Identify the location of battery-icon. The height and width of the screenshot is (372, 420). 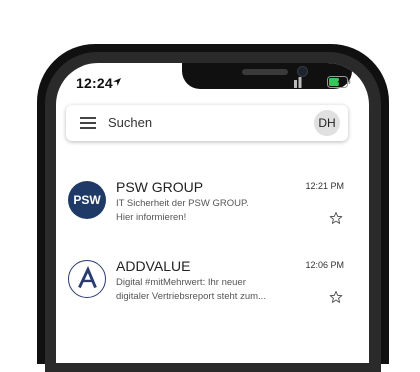
(339, 82).